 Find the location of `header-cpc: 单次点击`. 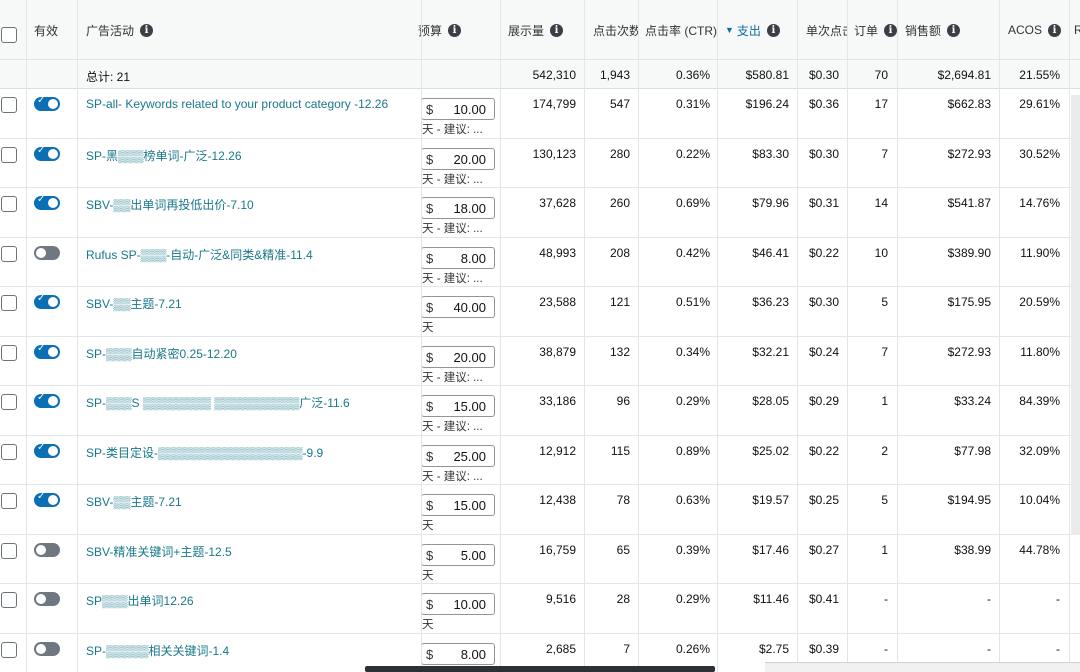

header-cpc: 单次点击 is located at coordinates (827, 30).